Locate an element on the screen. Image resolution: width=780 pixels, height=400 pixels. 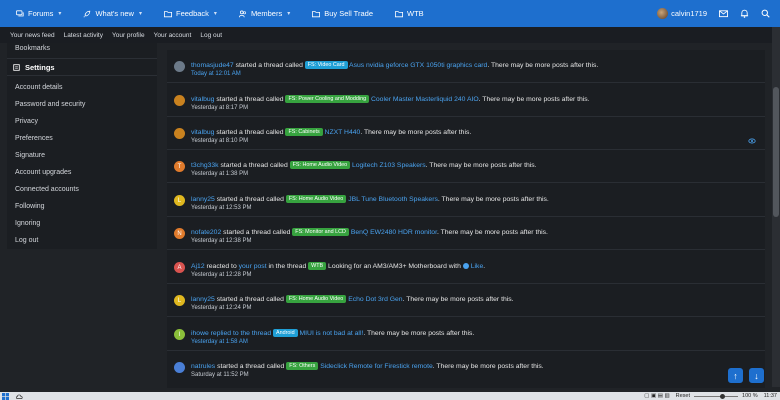
sidebar-item-signature: Signature is located at coordinates (30, 155).